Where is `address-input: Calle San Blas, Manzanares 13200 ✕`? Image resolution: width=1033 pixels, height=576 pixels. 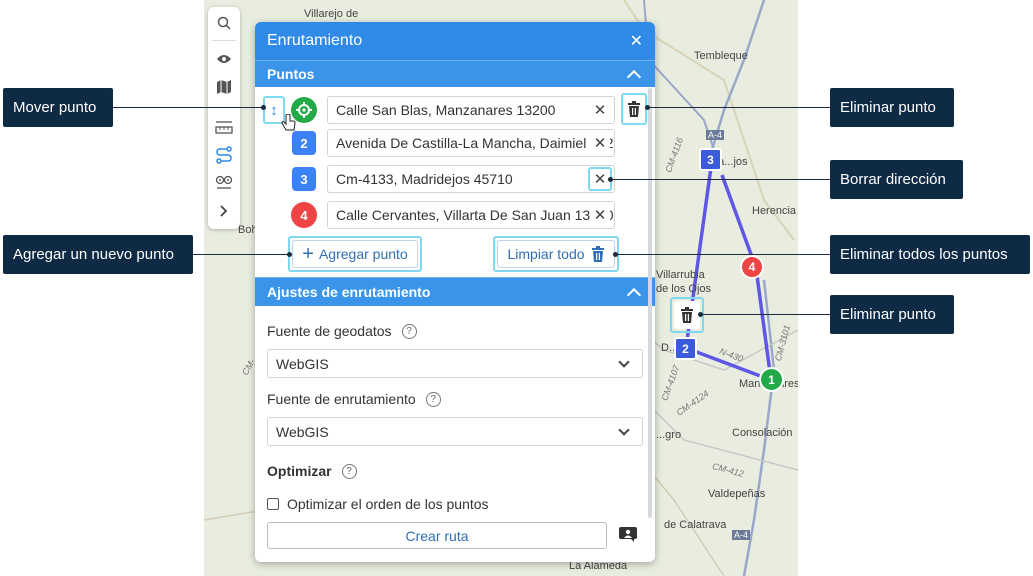 address-input: Calle San Blas, Manzanares 13200 ✕ is located at coordinates (471, 110).